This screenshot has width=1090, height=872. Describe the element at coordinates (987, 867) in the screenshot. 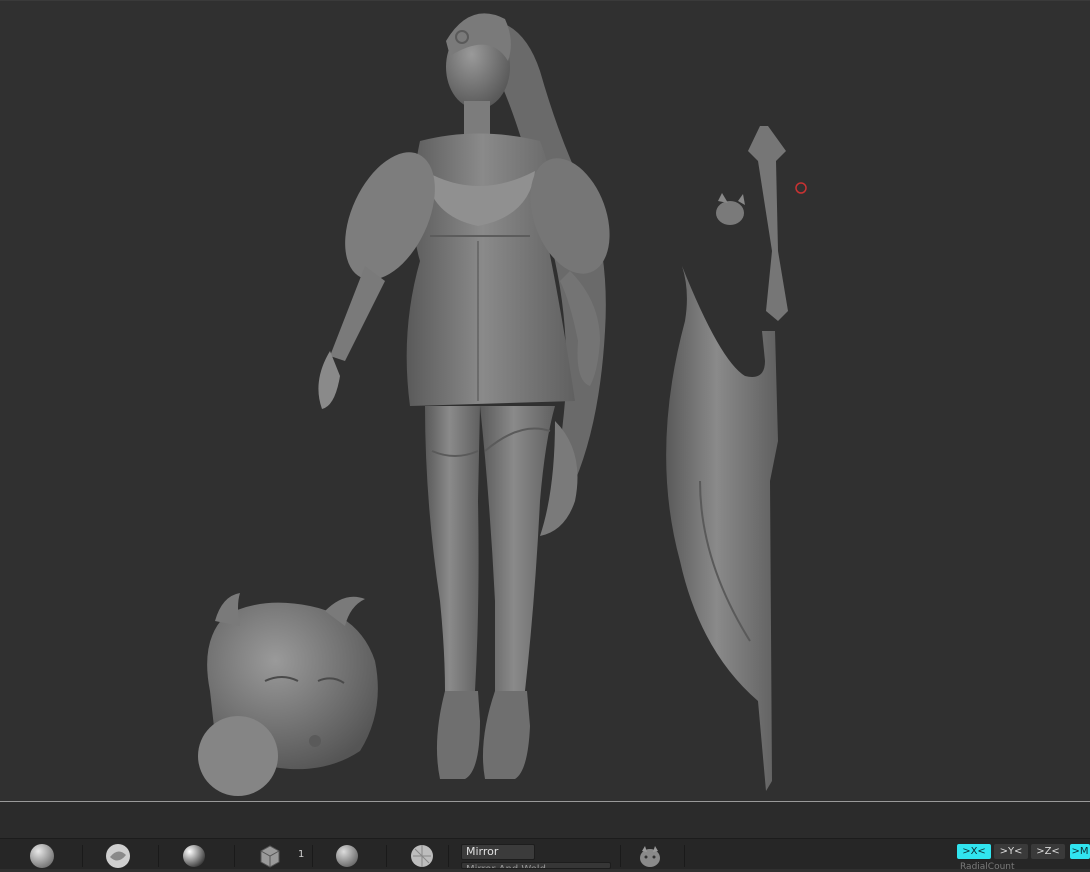

I see `radial-count-label: RadialCount` at that location.